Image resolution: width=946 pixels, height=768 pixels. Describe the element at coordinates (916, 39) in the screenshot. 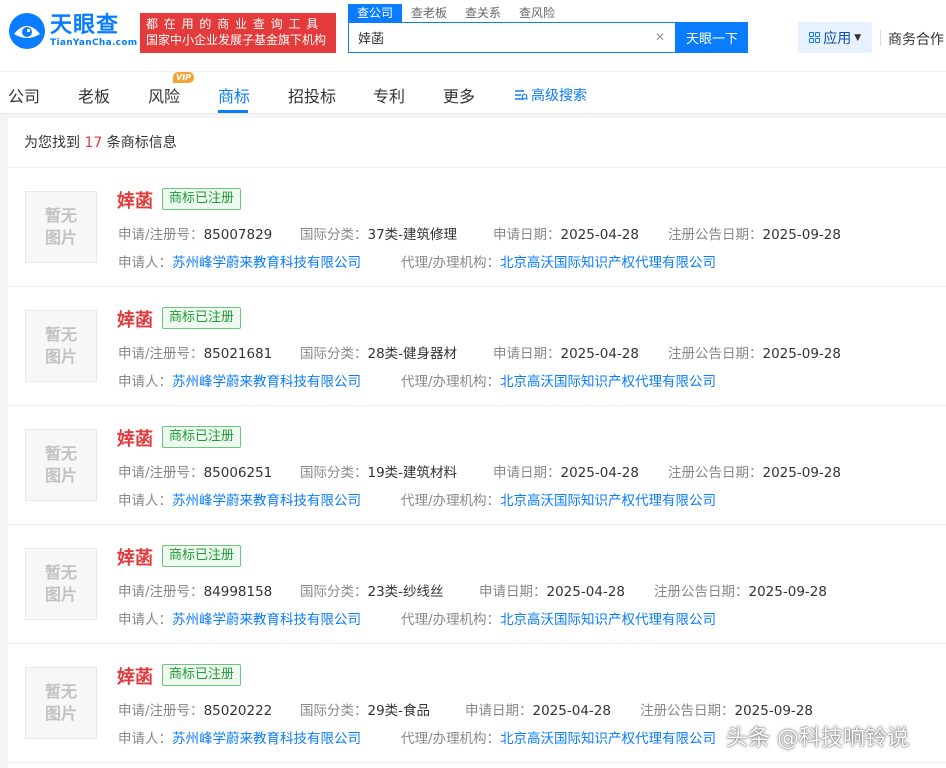

I see `business-cooperation-link: 商务合作` at that location.